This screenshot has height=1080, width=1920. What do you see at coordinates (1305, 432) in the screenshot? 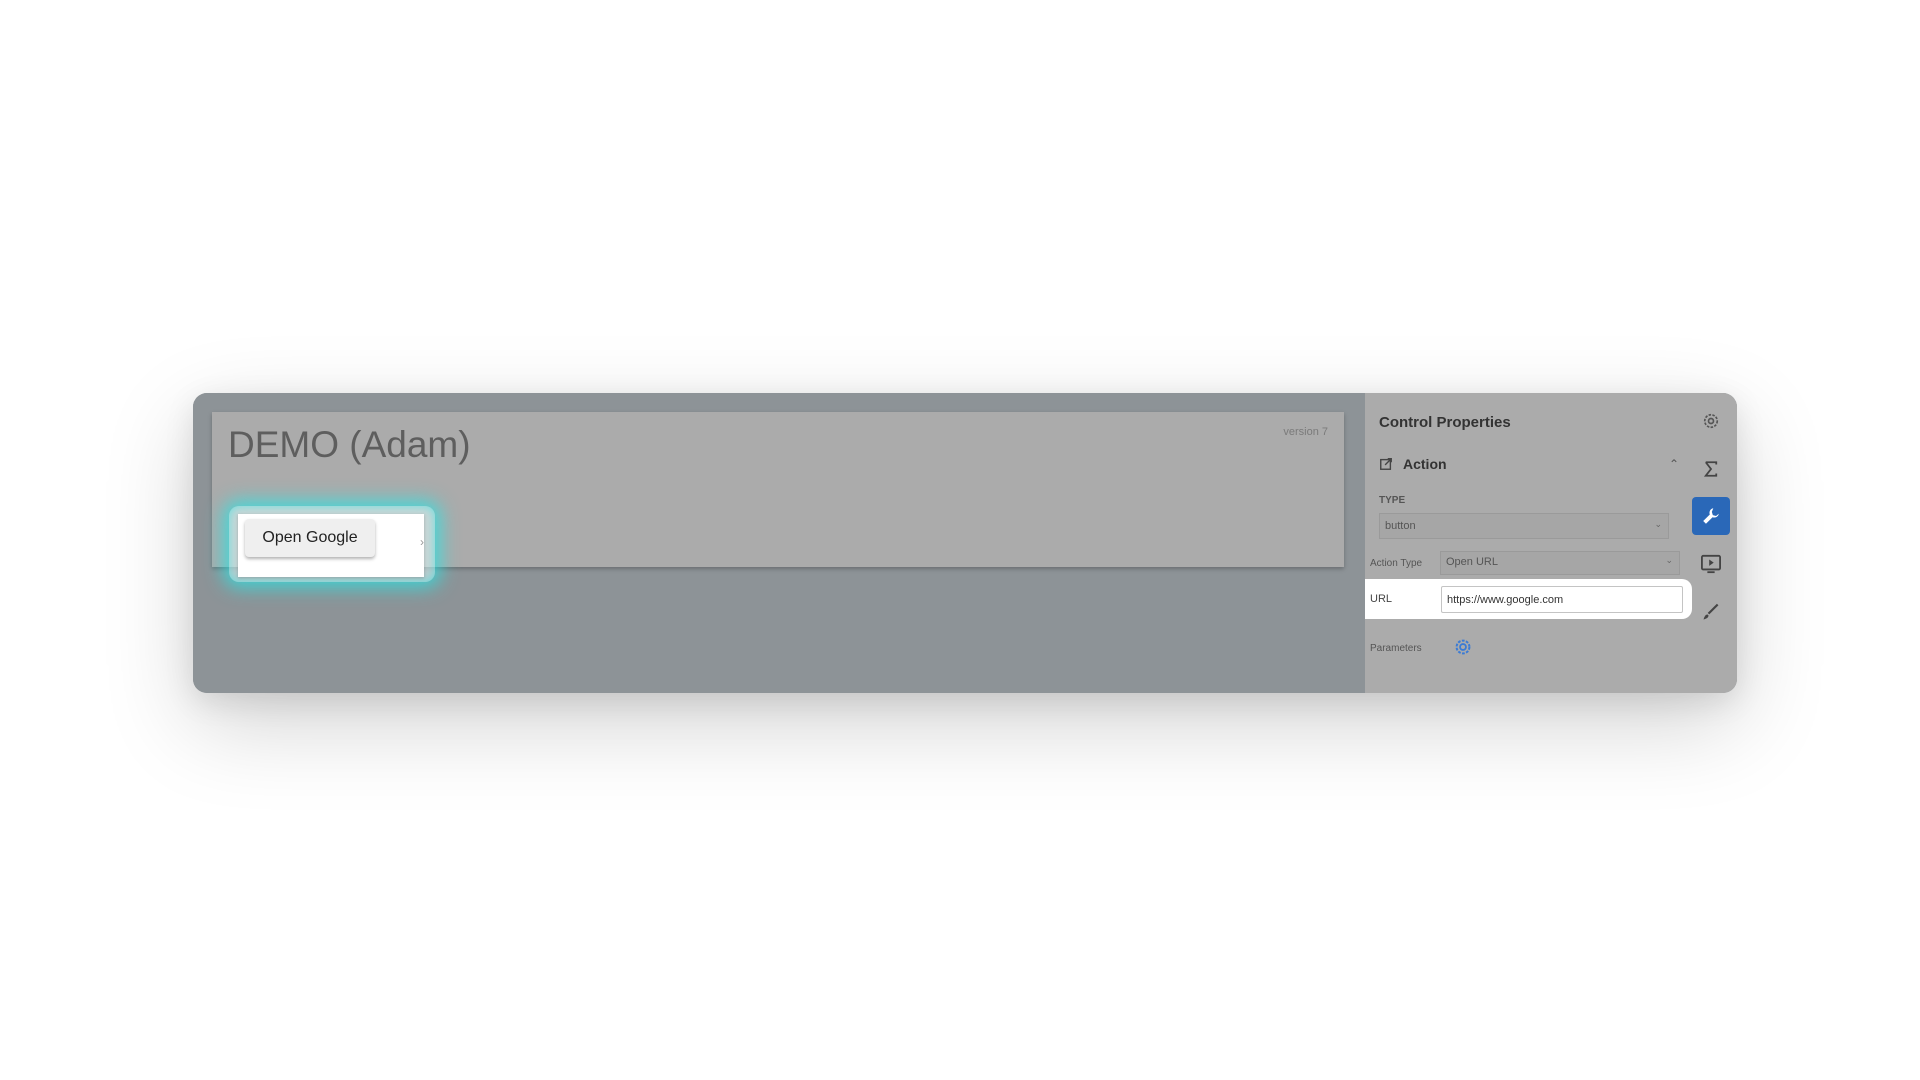
I see `version-label: version 7` at bounding box center [1305, 432].